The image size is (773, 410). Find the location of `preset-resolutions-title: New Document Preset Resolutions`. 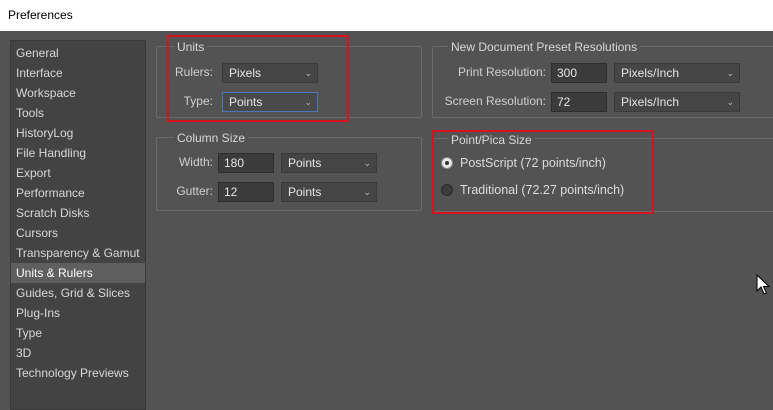

preset-resolutions-title: New Document Preset Resolutions is located at coordinates (544, 47).